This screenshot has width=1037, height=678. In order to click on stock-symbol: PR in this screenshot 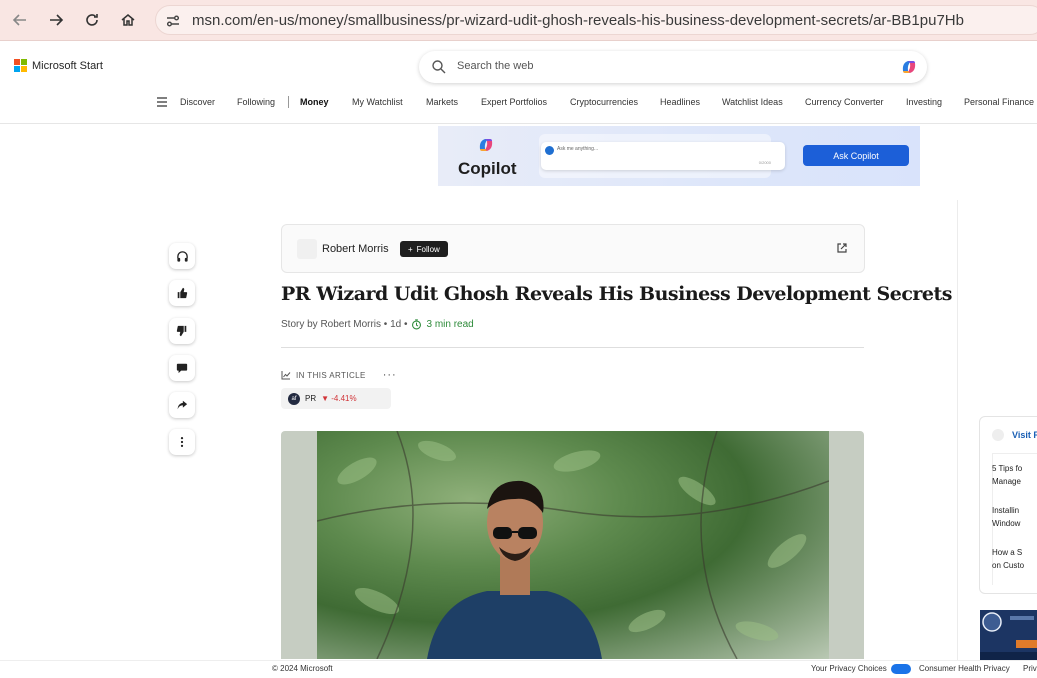, I will do `click(311, 398)`.